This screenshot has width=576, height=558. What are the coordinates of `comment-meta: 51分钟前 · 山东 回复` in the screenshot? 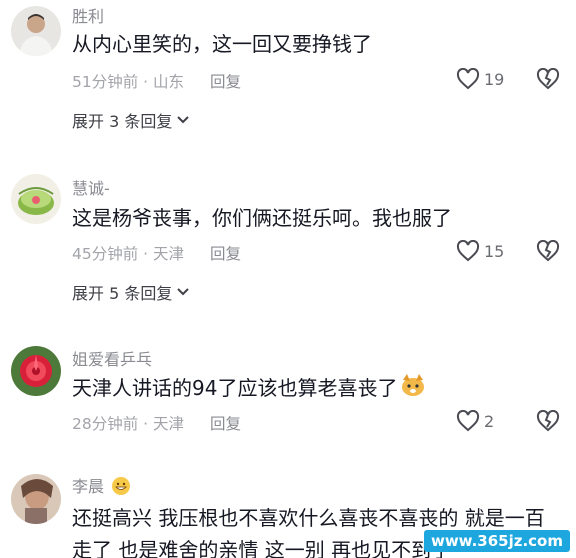 It's located at (156, 81).